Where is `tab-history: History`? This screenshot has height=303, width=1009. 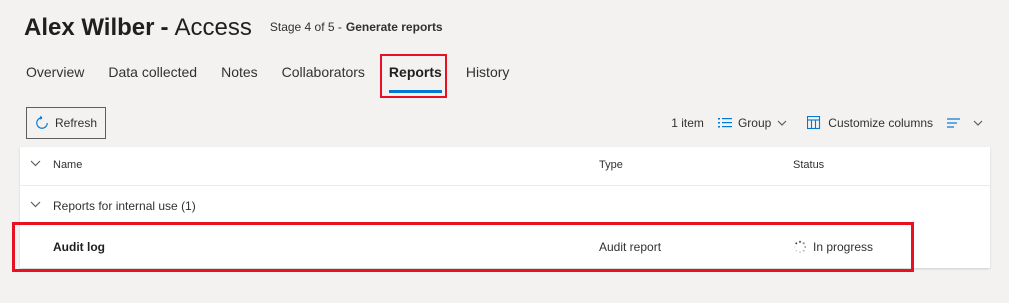 tab-history: History is located at coordinates (488, 72).